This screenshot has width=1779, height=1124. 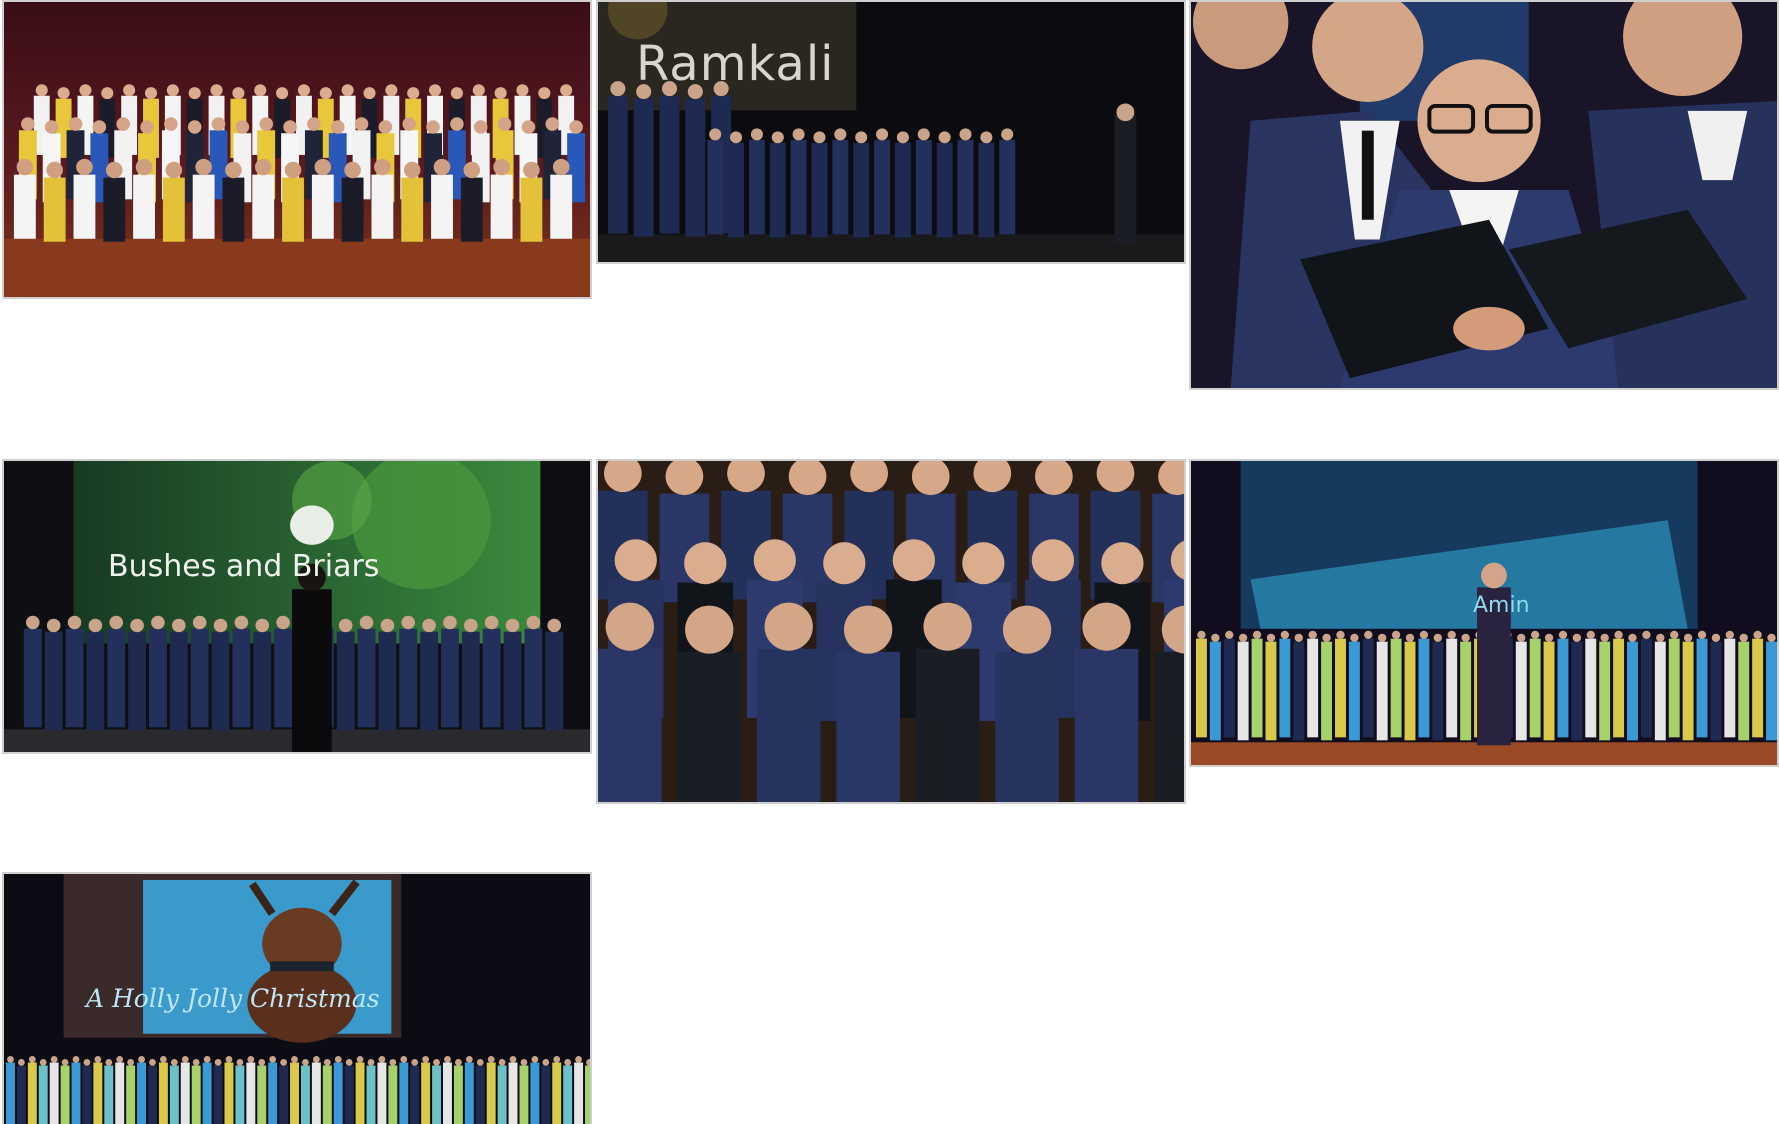 I want to click on amin-image, so click(x=1484, y=613).